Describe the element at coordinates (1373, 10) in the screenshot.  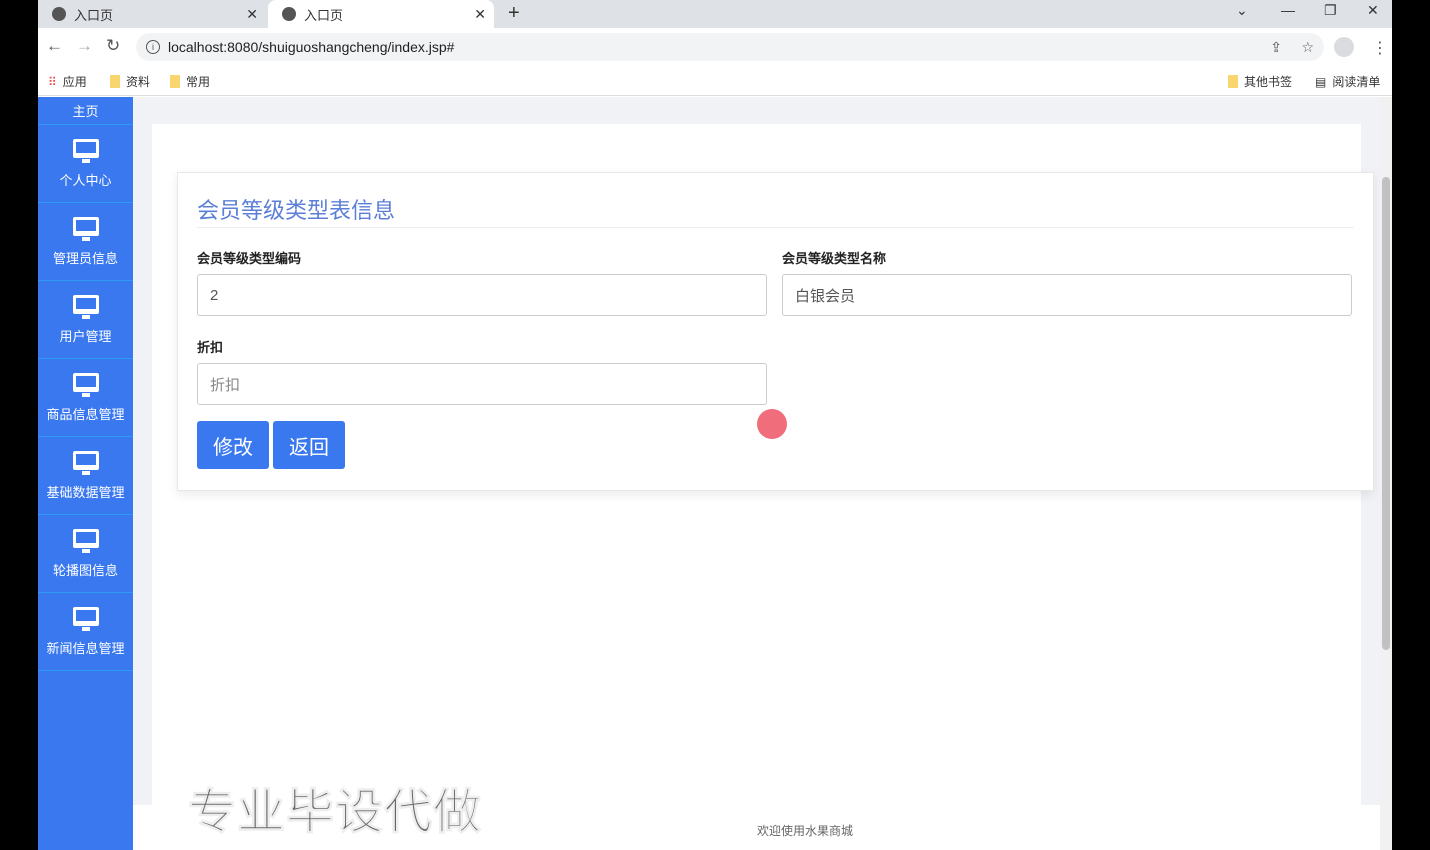
I see `close-window-button: ✕` at that location.